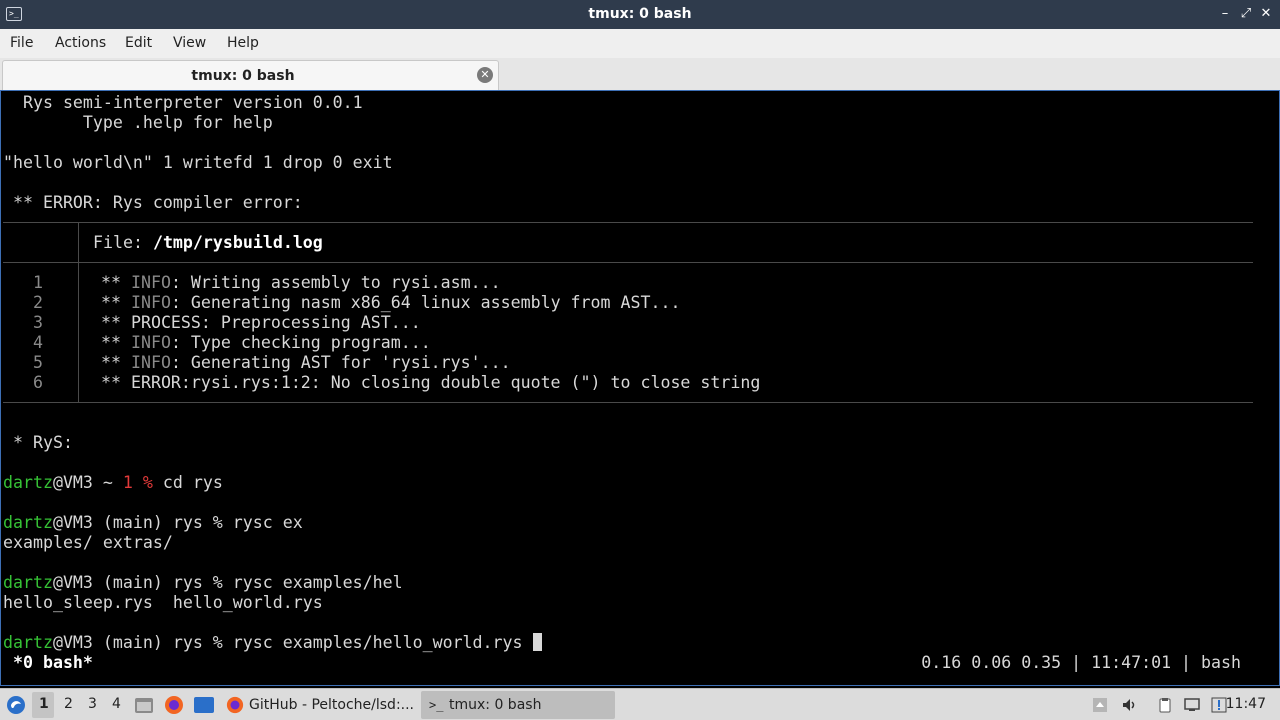  I want to click on prompt-line-1: dartz@VM3 ~ 1 % cd rys, so click(113, 483).